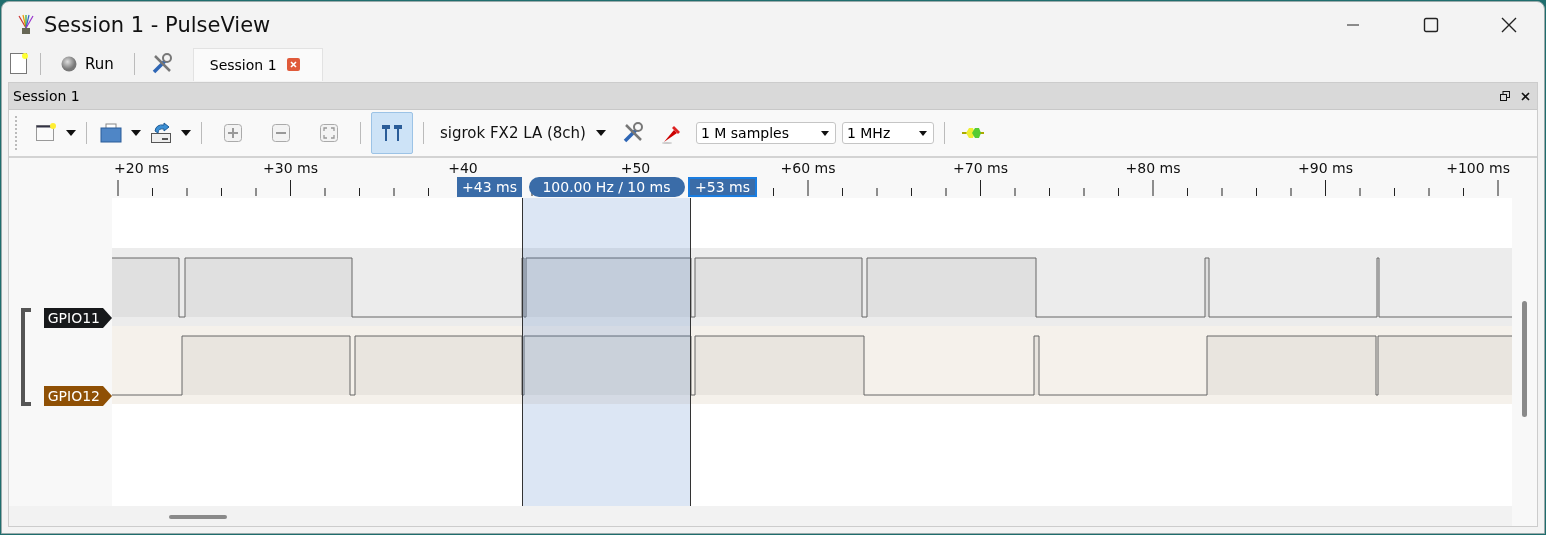  Describe the element at coordinates (87, 64) in the screenshot. I see `run-button: Run` at that location.